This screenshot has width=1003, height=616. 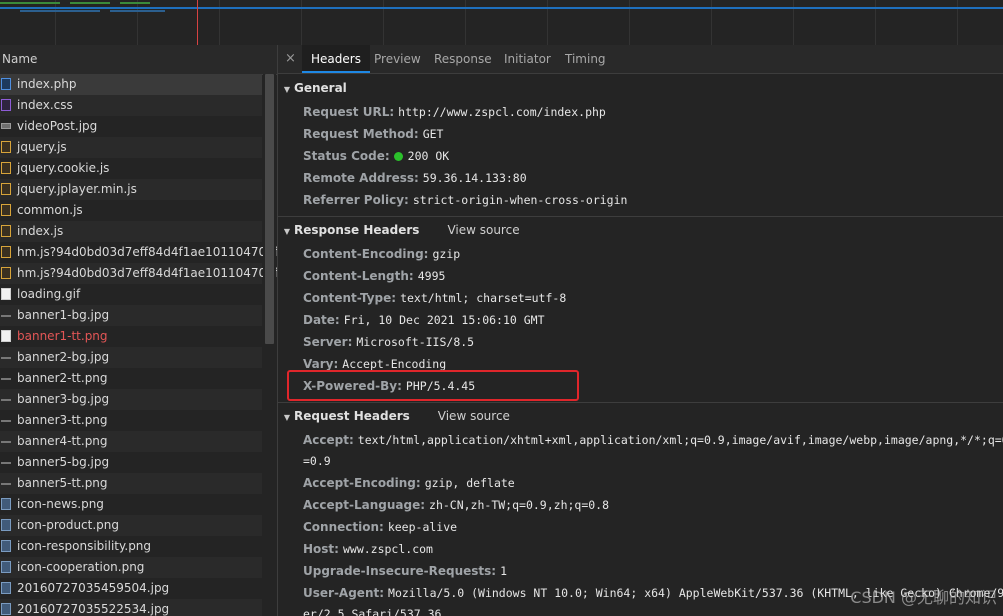 I want to click on request-row: icon-product.png, so click(x=131, y=525).